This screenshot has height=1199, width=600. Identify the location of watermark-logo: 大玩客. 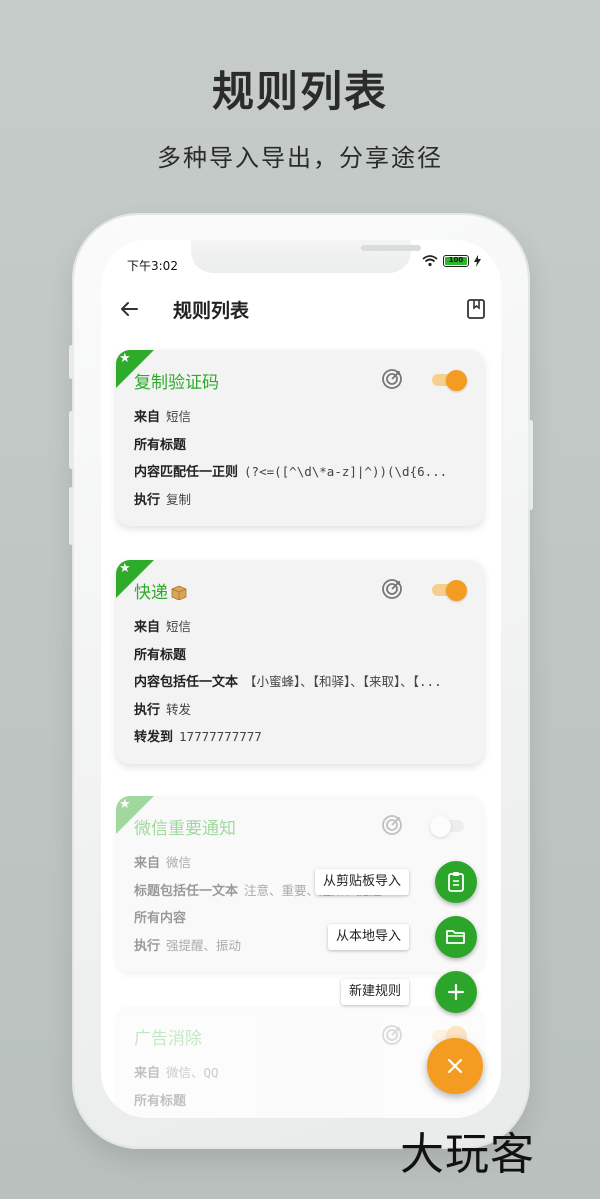
(467, 1154).